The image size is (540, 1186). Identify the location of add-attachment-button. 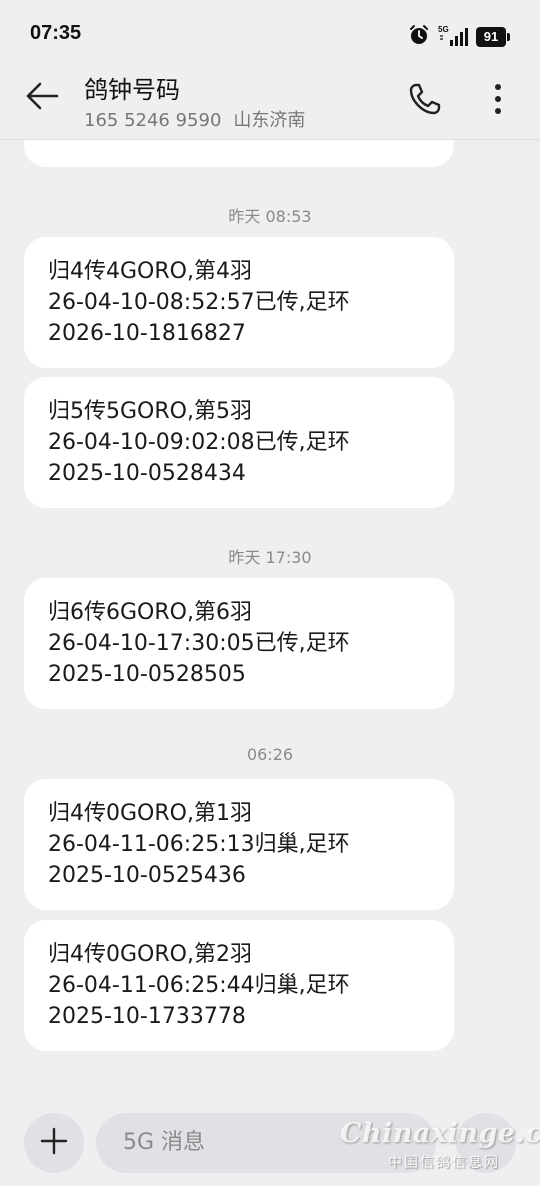
(54, 1143).